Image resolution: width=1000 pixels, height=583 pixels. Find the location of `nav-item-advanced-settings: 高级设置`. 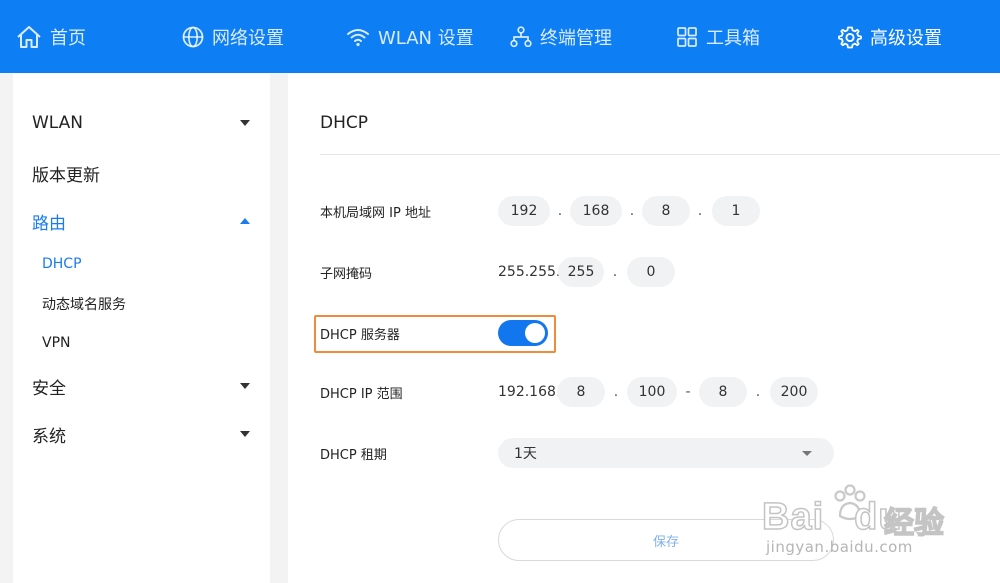

nav-item-advanced-settings: 高级设置 is located at coordinates (890, 36).